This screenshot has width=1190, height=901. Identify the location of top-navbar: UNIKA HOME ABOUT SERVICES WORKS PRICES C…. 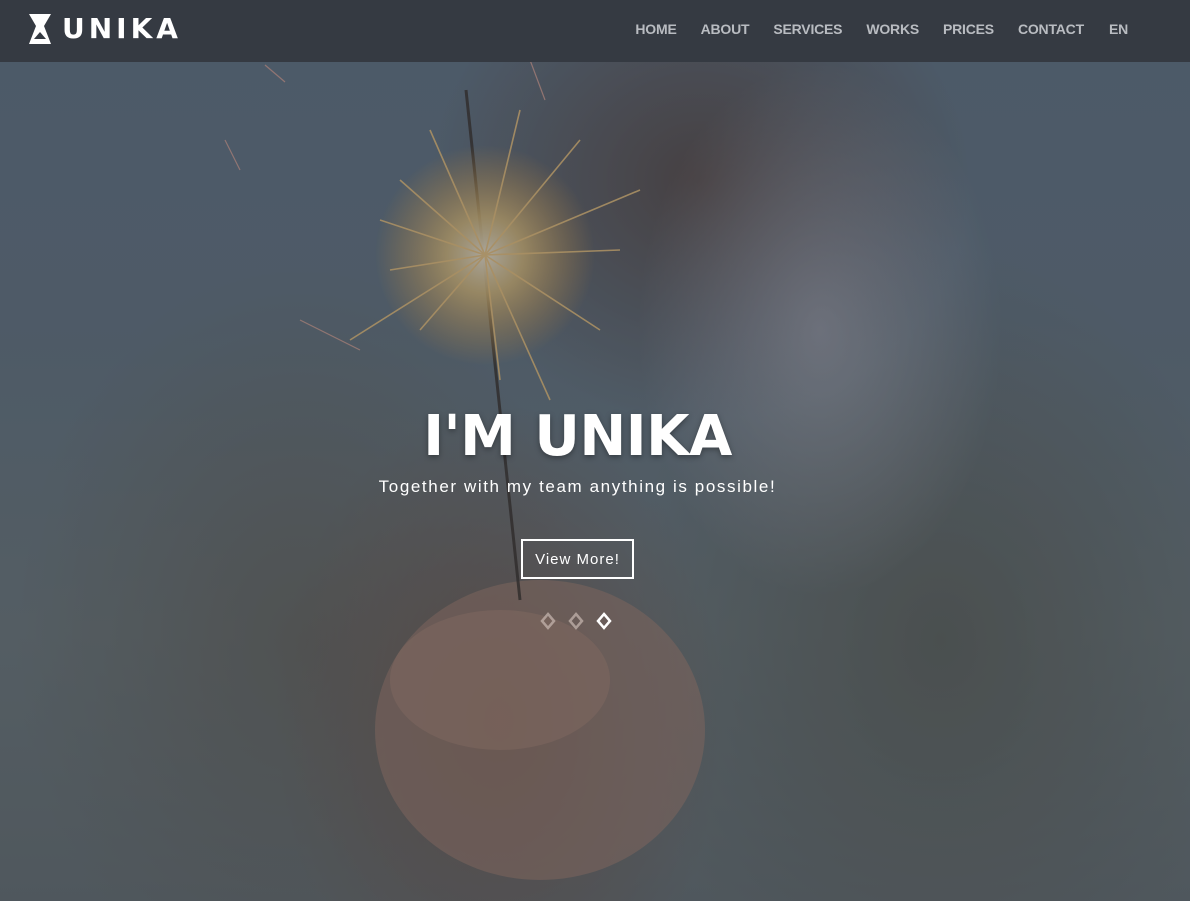
(595, 31).